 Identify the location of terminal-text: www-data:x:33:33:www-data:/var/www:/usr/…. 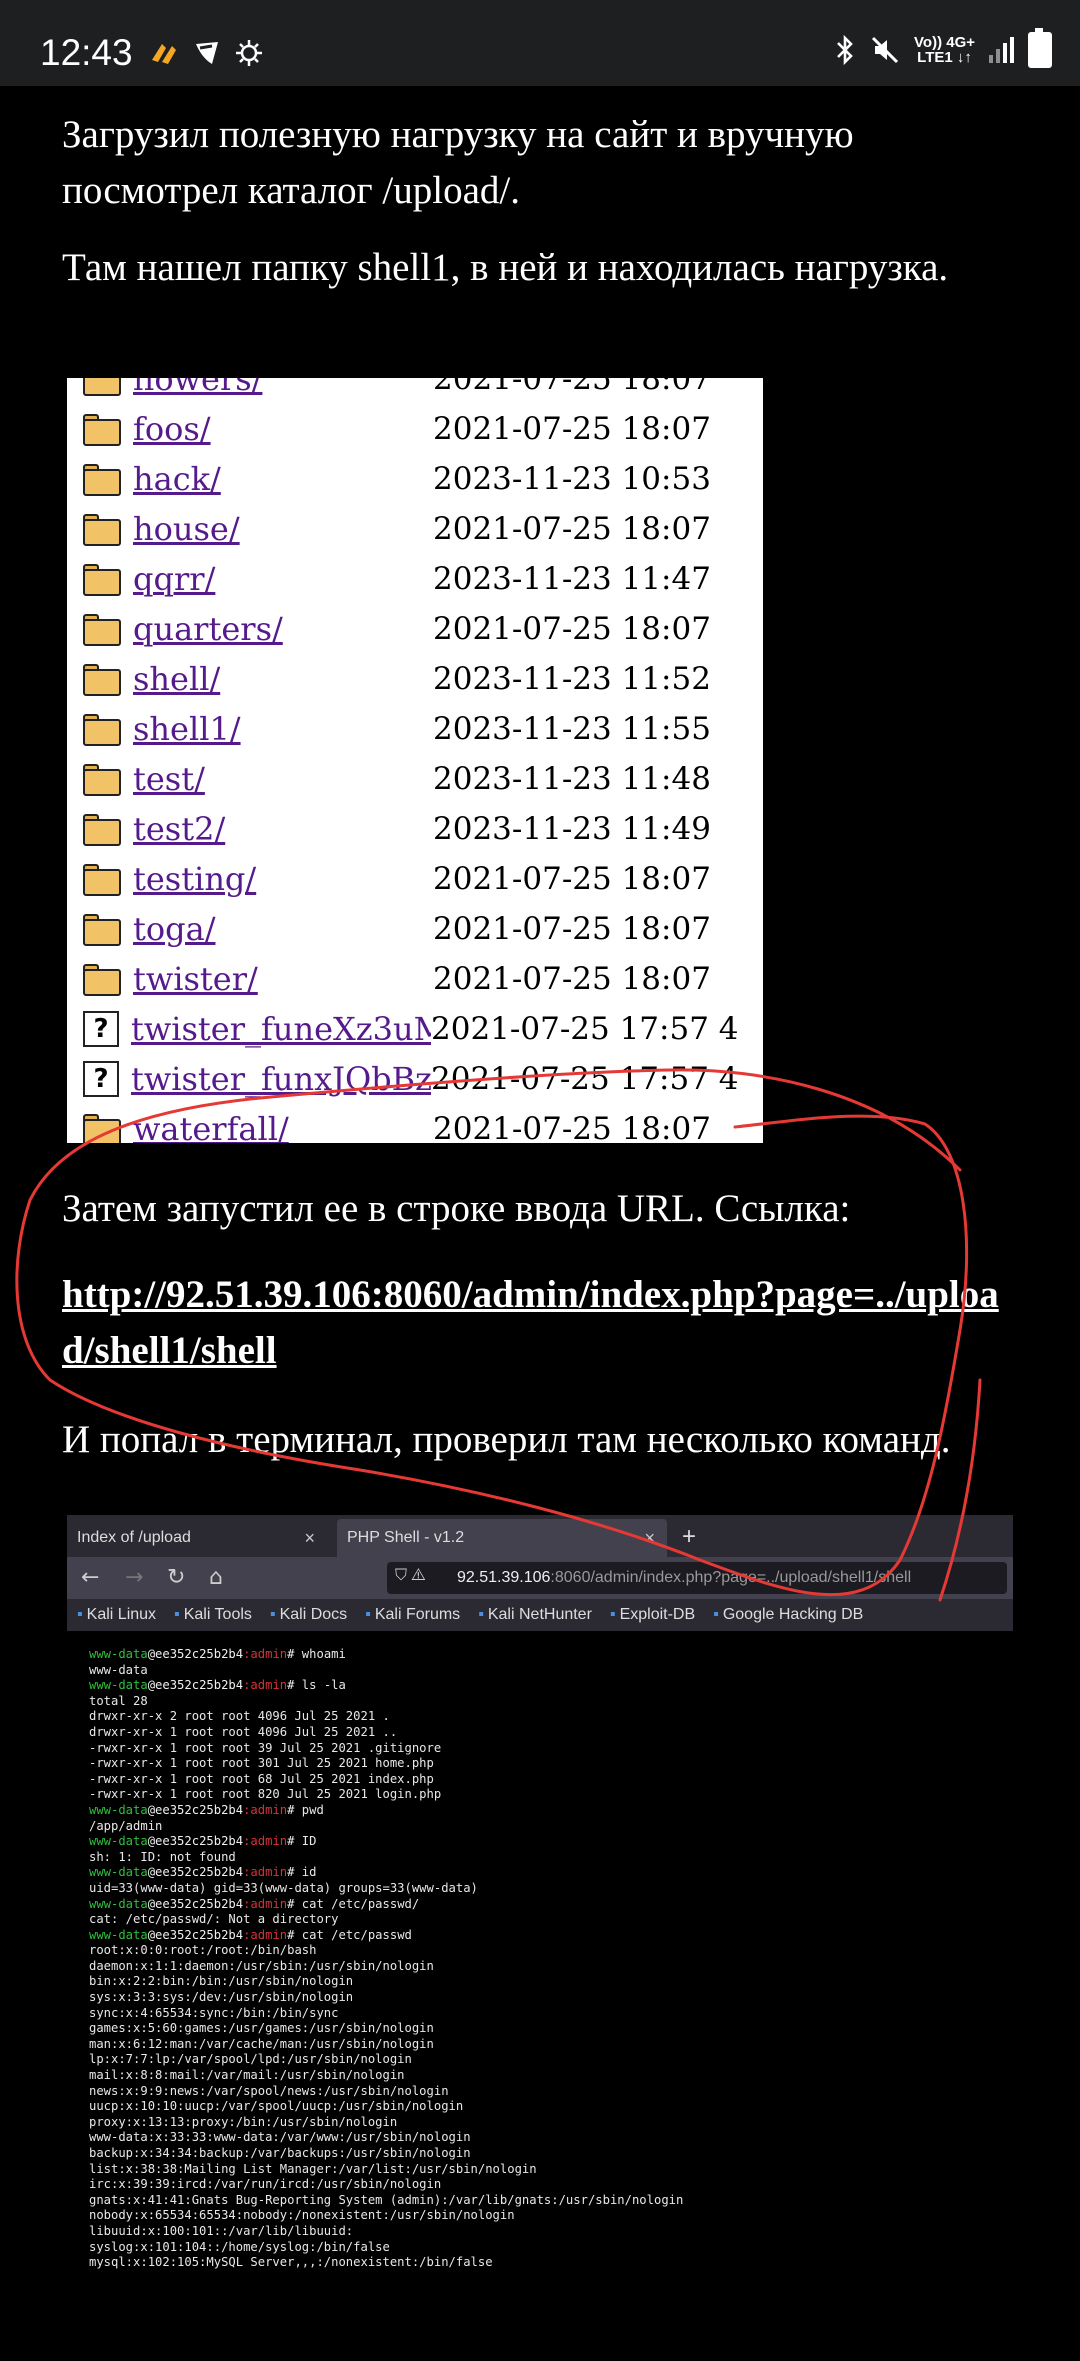
(280, 2137).